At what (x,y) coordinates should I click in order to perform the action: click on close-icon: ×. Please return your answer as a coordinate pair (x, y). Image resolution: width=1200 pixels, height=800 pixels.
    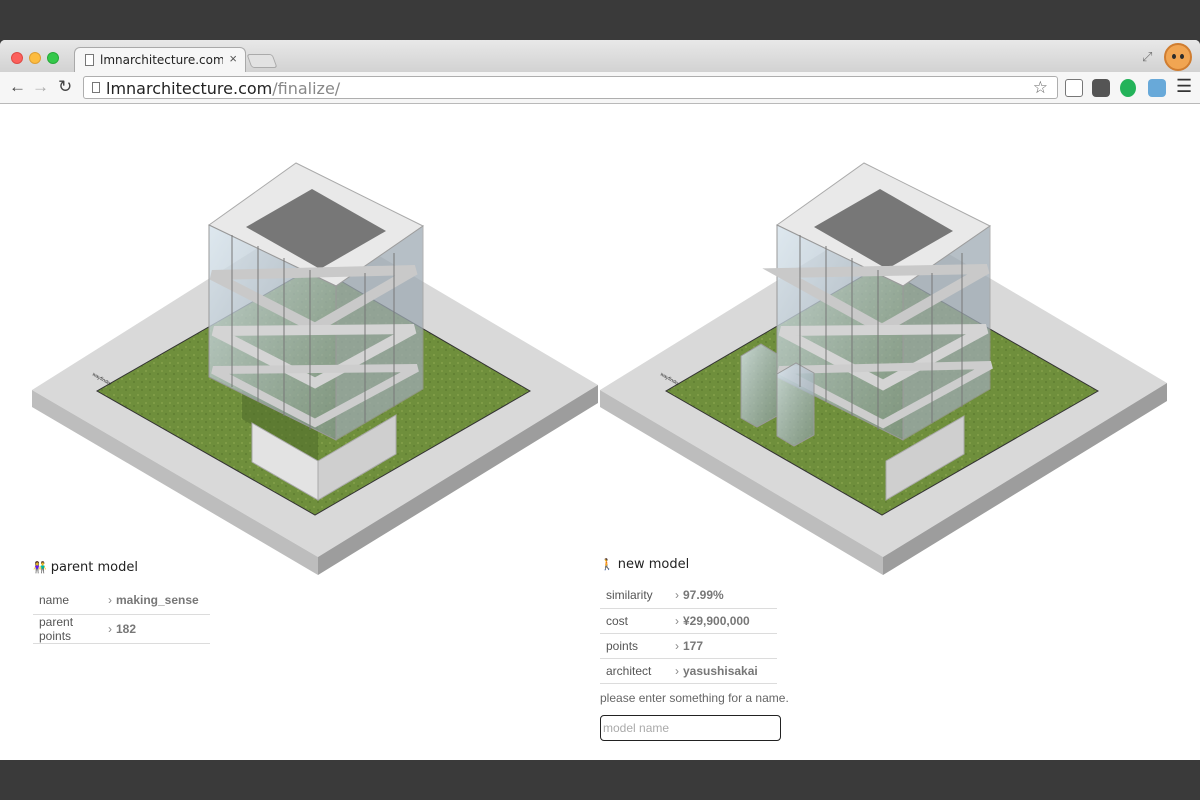
    Looking at the image, I should click on (233, 58).